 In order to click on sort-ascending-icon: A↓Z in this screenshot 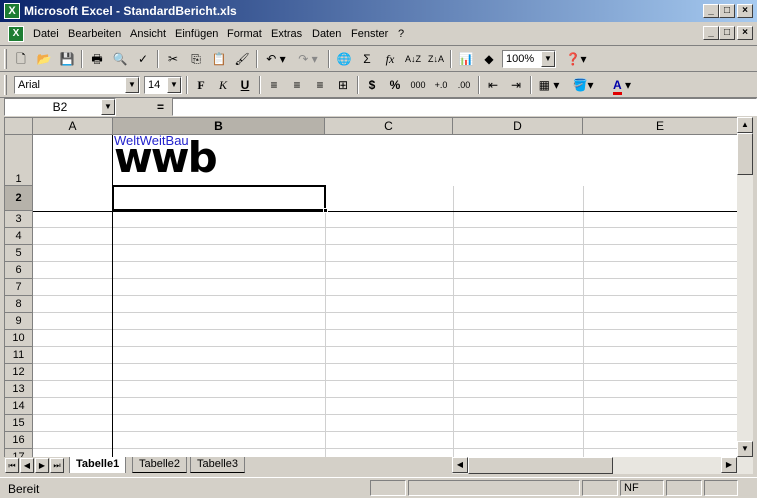, I will do `click(413, 59)`.